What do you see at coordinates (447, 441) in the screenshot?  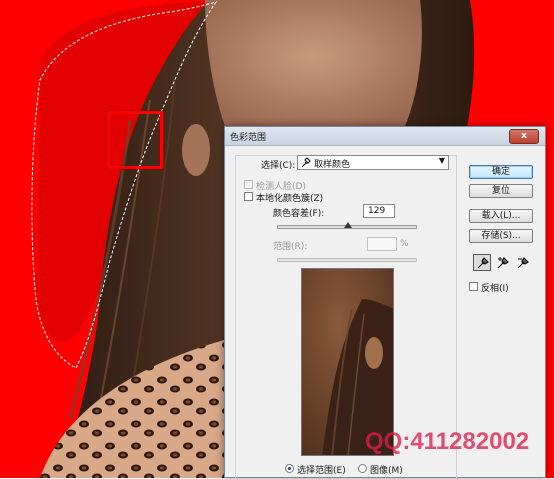 I see `watermark-text: QQ:411282002` at bounding box center [447, 441].